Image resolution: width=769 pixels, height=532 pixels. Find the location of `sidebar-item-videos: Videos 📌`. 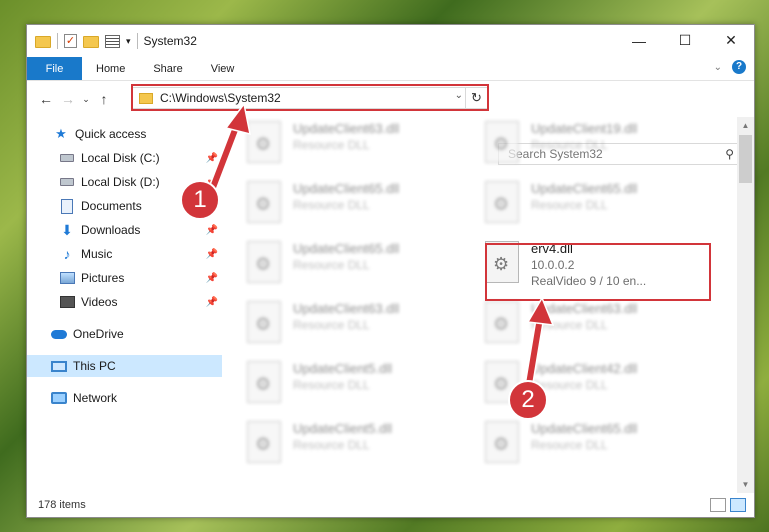

sidebar-item-videos: Videos 📌 is located at coordinates (124, 302).